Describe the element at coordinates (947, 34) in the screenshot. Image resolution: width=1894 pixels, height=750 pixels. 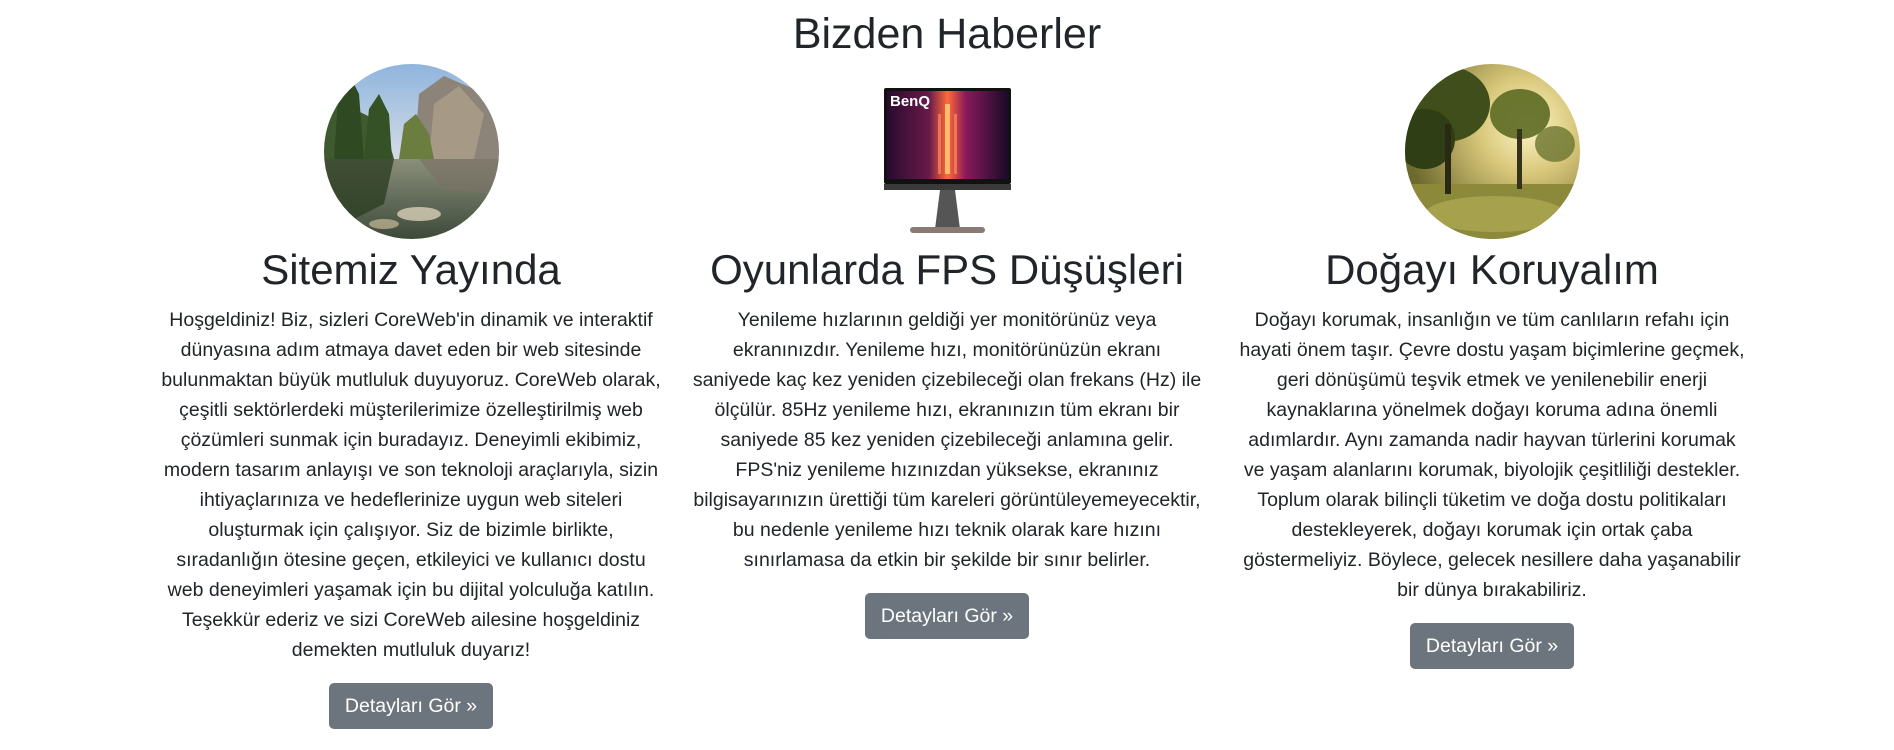
I see `section-title: Bizden Haberler` at that location.